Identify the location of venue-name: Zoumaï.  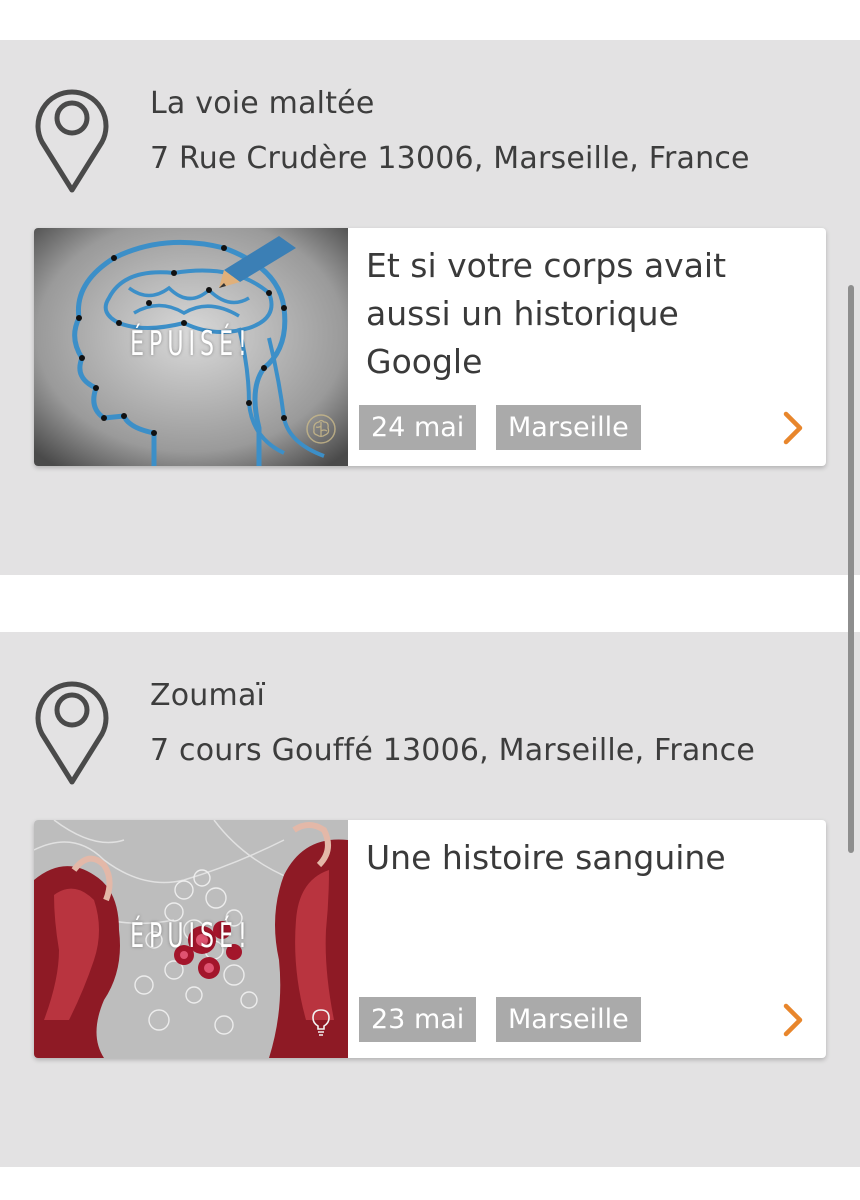
(208, 695).